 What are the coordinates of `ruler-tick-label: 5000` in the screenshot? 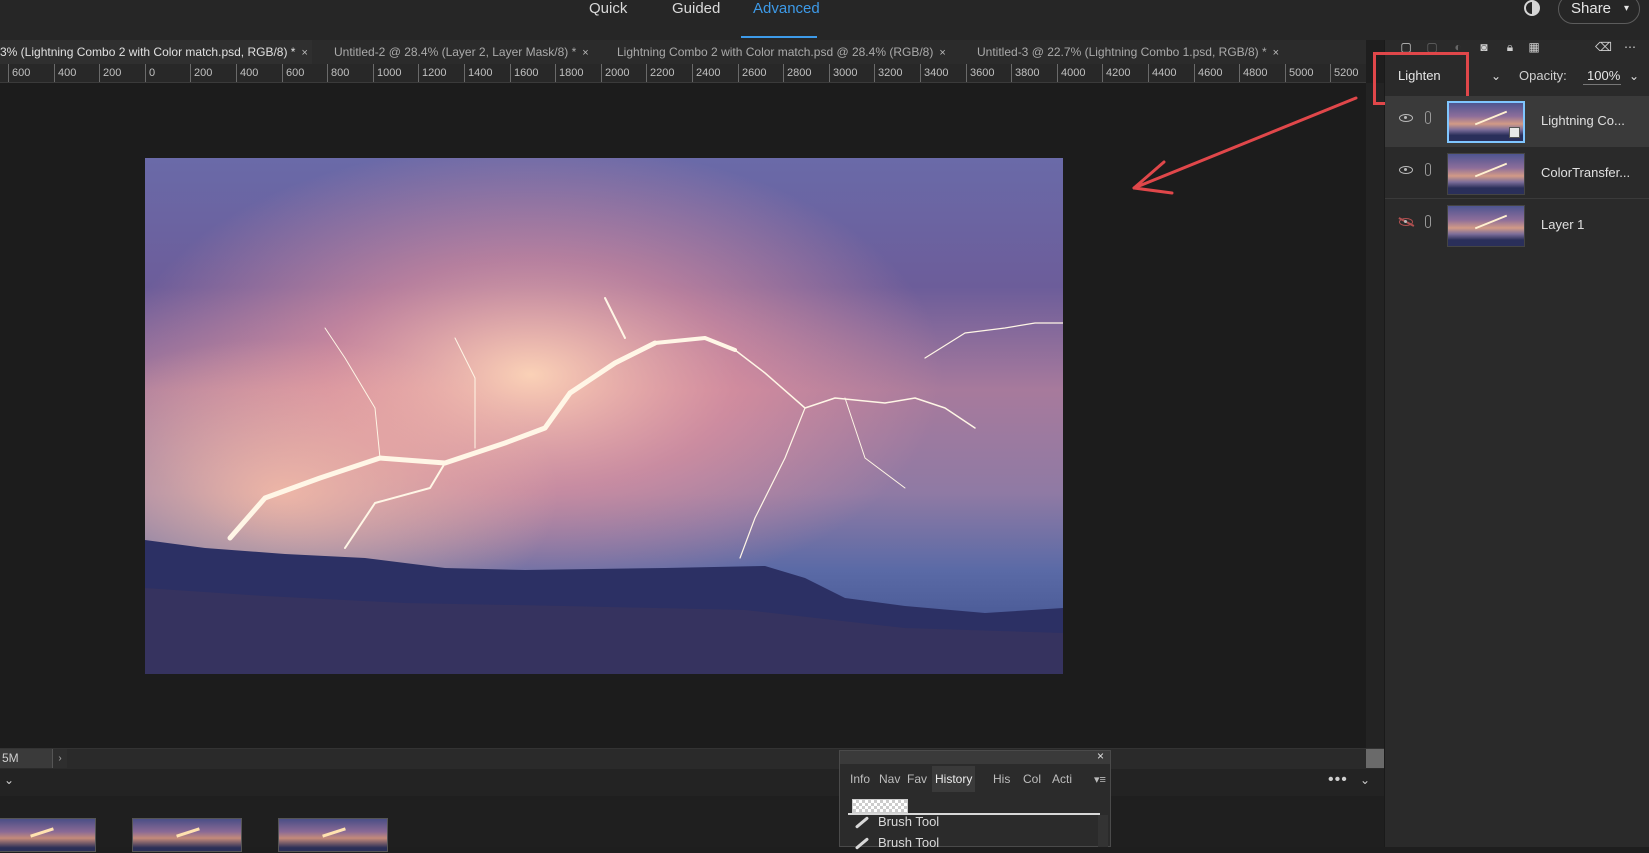 It's located at (1299, 73).